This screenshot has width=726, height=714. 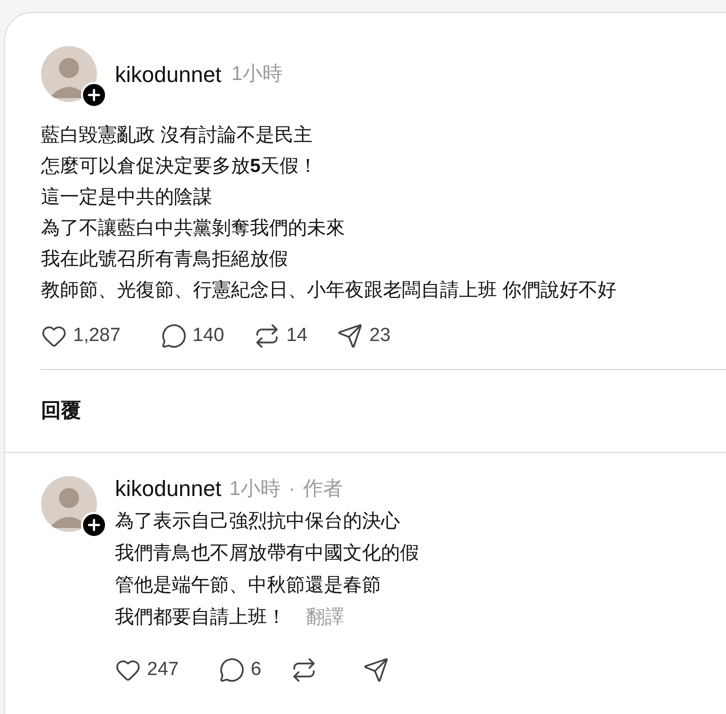 I want to click on reply-text-line: 為了表示自己強烈抗中保台的決心, so click(x=257, y=522).